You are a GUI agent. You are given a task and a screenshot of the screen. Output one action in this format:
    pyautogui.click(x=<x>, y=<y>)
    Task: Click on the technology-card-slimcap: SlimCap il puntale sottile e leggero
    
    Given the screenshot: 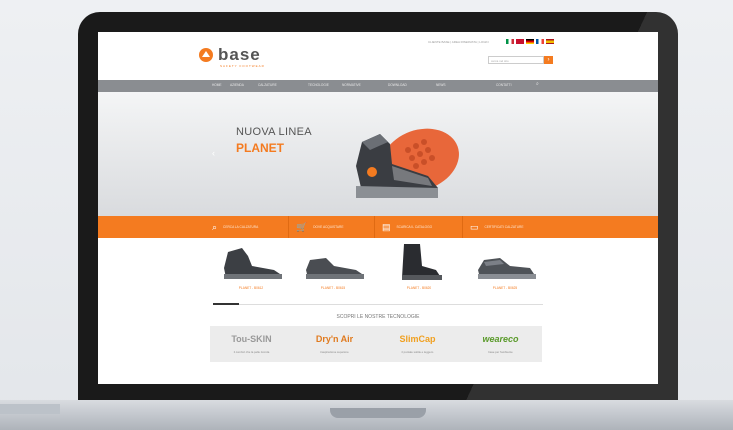 What is the action you would take?
    pyautogui.click(x=417, y=344)
    